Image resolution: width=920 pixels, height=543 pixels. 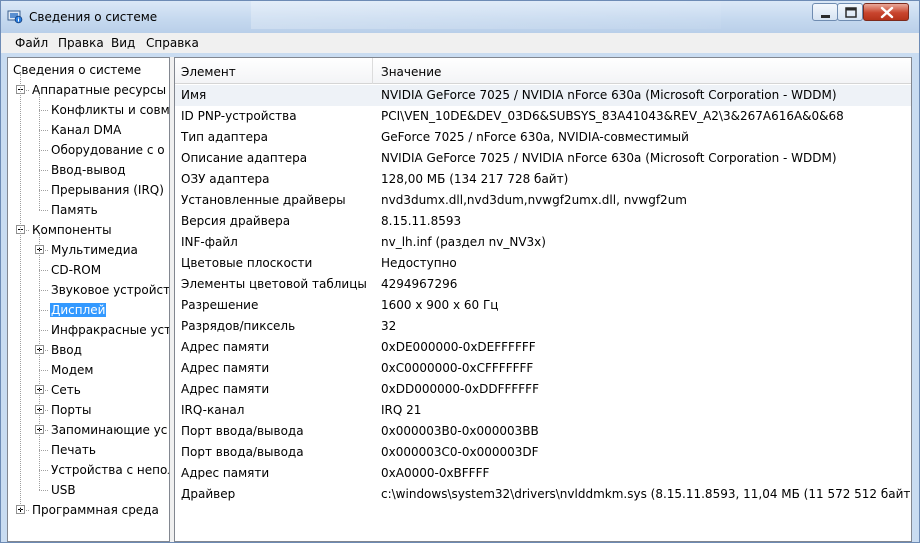 I want to click on tree-item: Ввод-вывод, so click(x=88, y=170).